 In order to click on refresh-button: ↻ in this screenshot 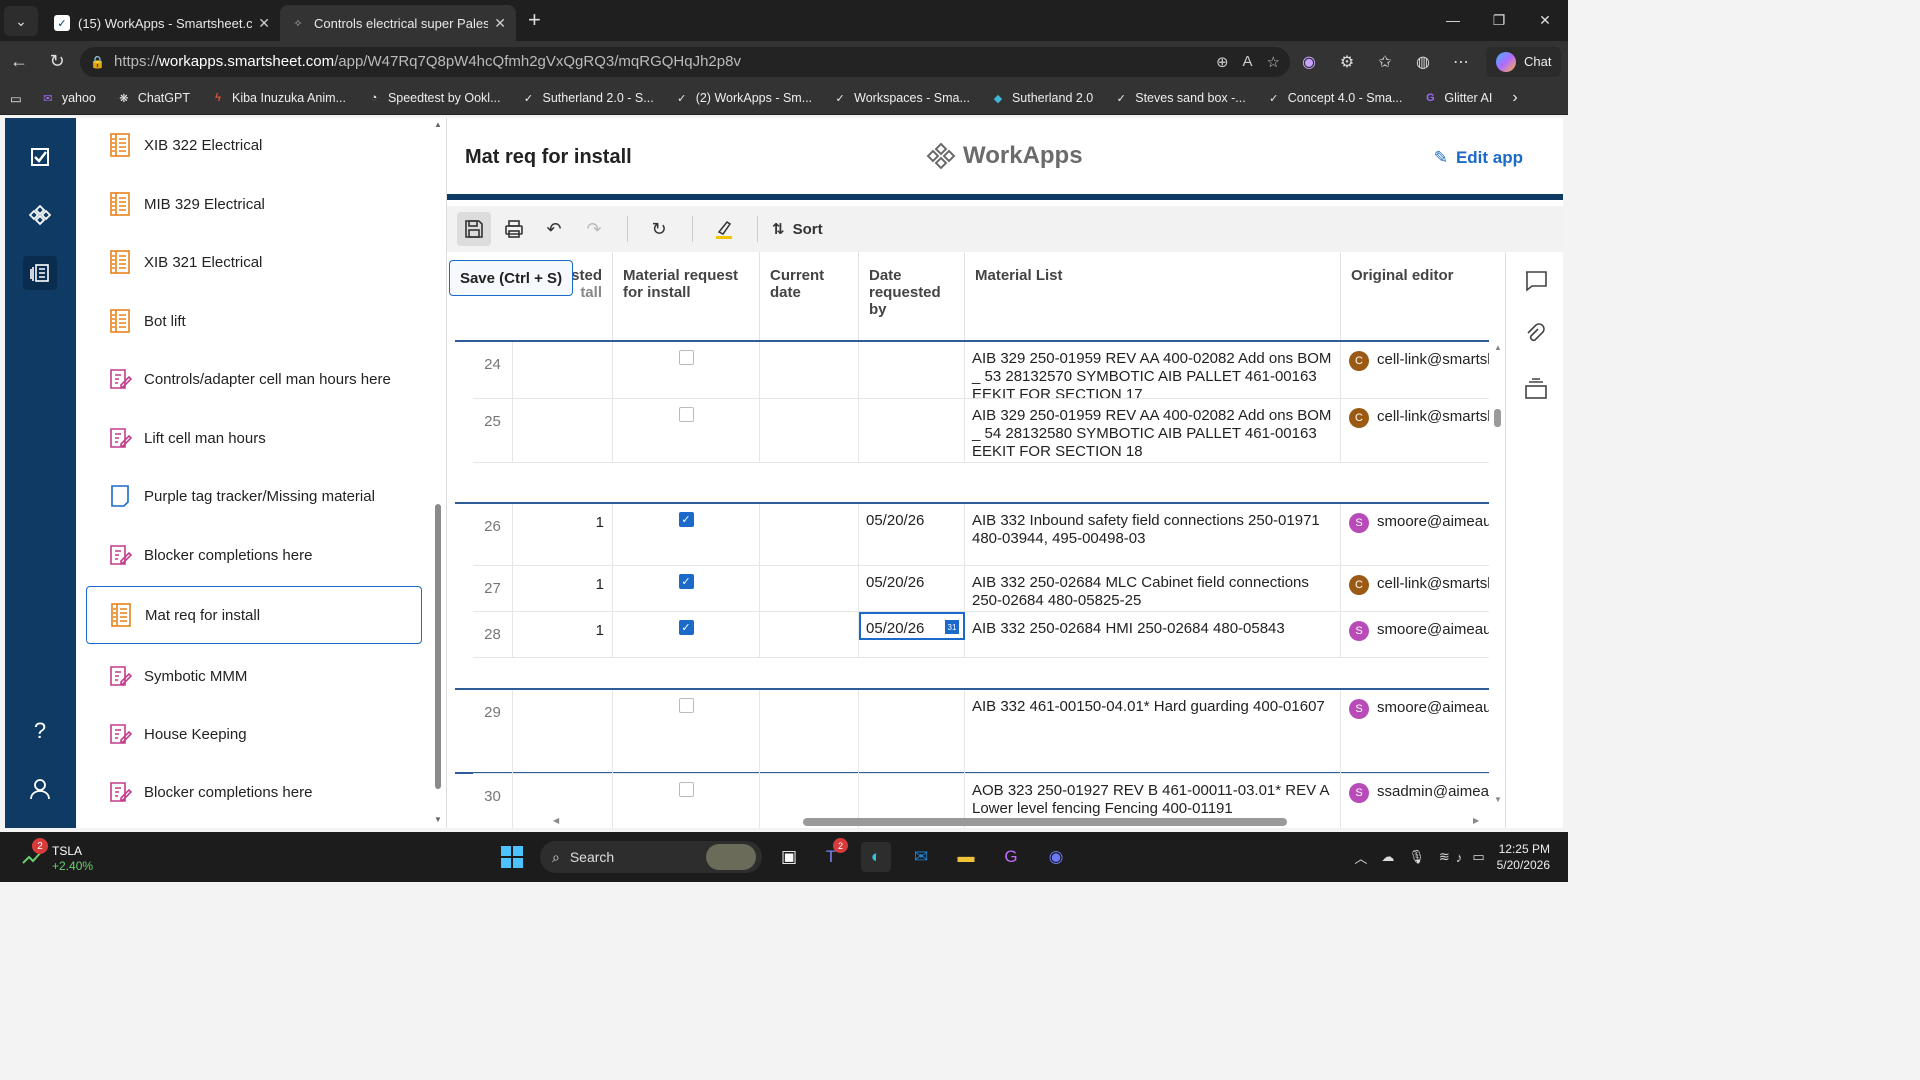, I will do `click(659, 229)`.